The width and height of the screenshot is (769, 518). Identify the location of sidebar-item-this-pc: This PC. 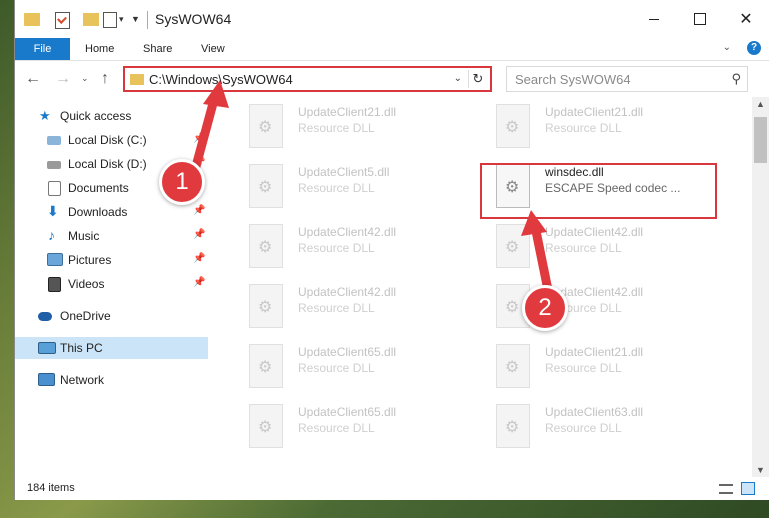
(111, 348).